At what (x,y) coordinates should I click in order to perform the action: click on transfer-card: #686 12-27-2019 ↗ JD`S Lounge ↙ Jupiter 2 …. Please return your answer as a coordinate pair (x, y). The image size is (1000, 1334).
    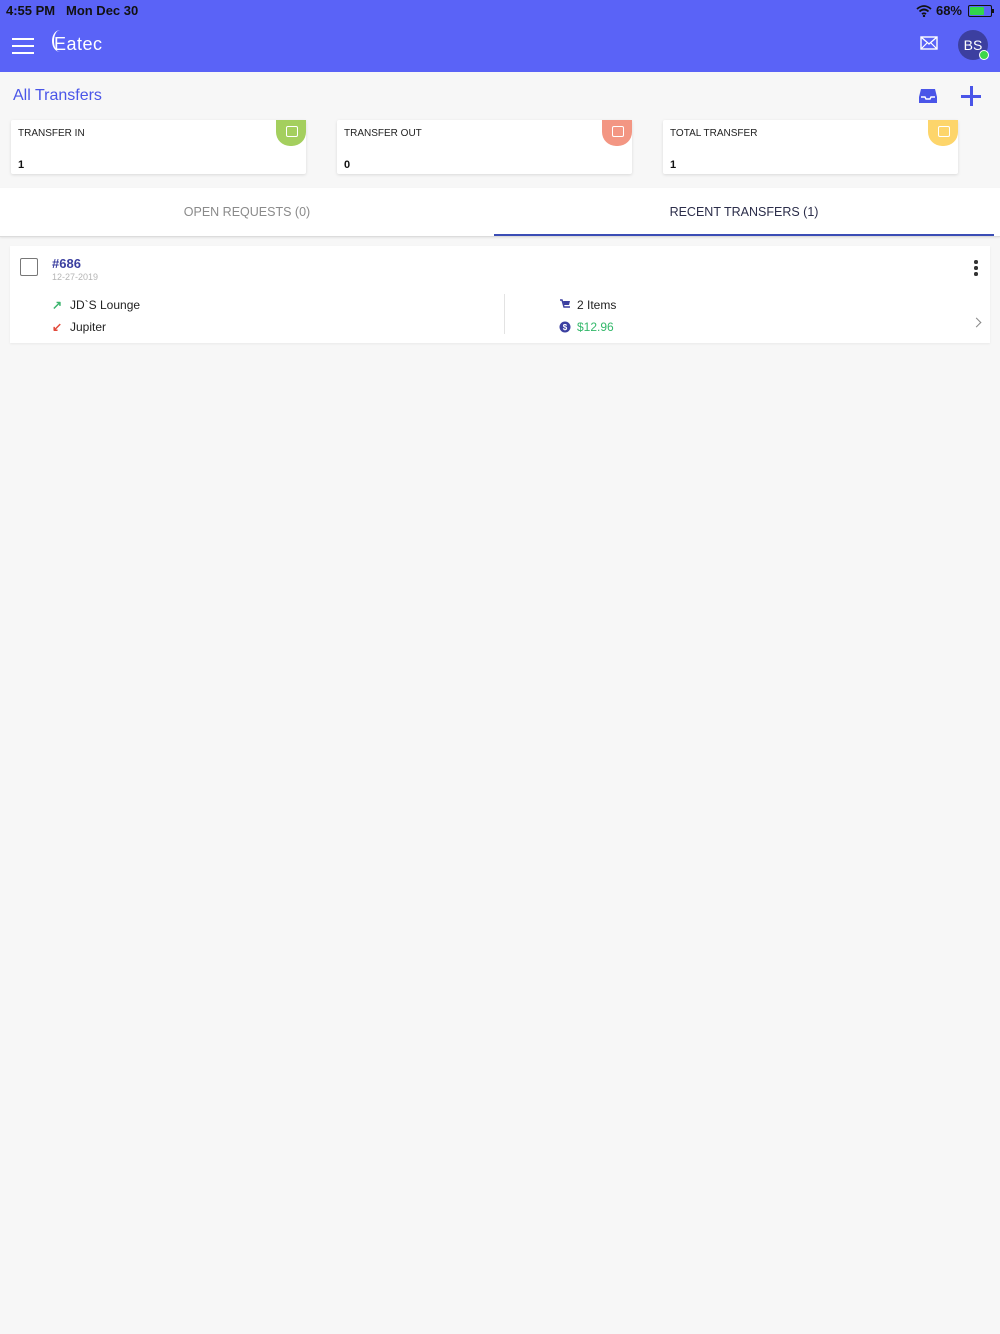
    Looking at the image, I should click on (500, 294).